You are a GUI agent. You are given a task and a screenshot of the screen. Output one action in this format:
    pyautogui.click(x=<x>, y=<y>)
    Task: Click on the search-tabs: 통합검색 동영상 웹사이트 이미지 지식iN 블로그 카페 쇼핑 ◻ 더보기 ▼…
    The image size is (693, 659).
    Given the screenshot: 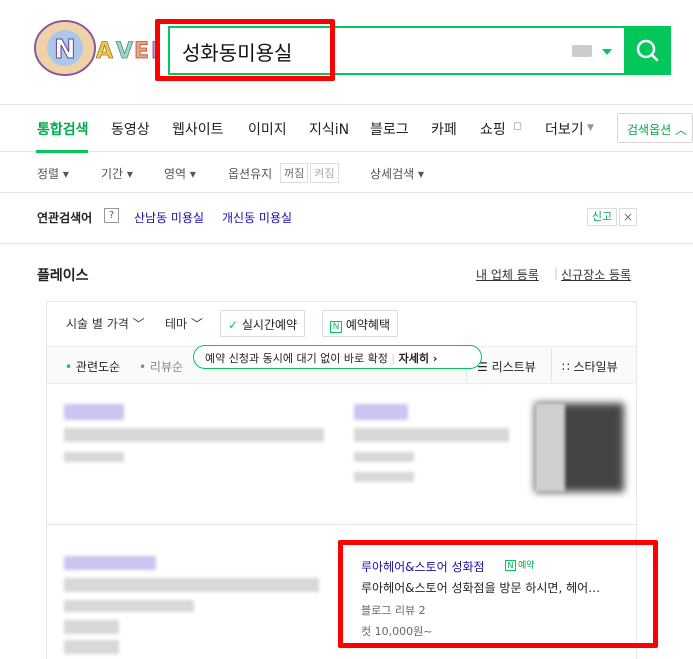 What is the action you would take?
    pyautogui.click(x=346, y=128)
    